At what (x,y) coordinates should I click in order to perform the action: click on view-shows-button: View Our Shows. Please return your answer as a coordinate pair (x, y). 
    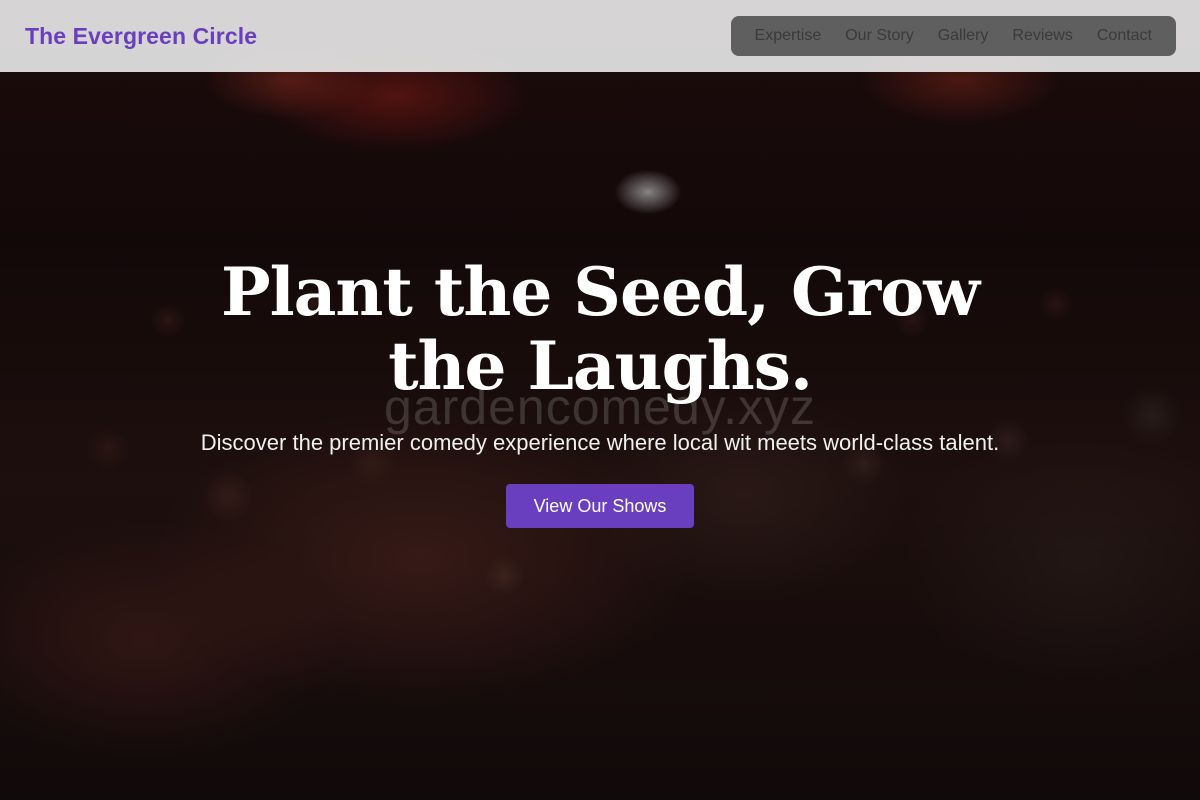
    Looking at the image, I should click on (600, 506).